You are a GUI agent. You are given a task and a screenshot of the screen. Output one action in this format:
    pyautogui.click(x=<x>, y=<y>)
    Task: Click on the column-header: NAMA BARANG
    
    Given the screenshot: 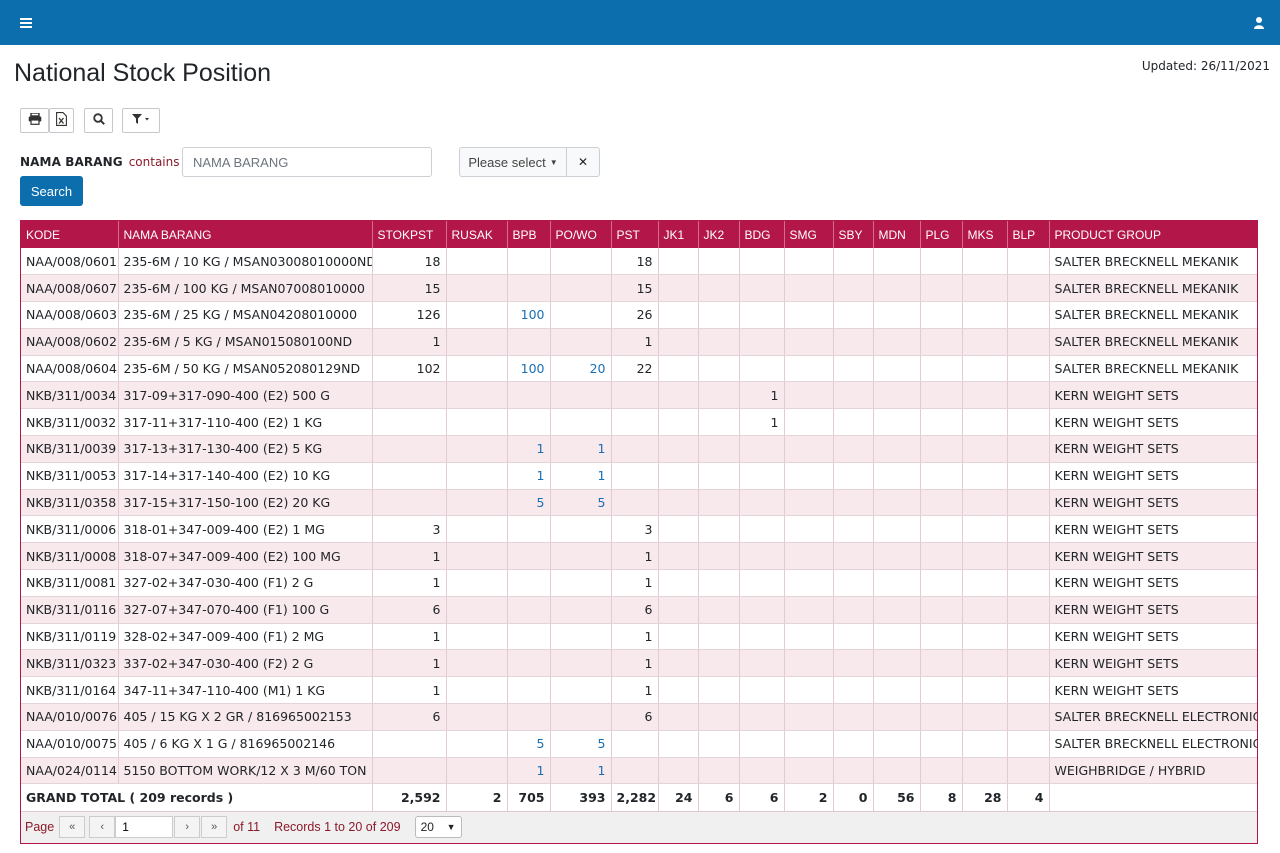 What is the action you would take?
    pyautogui.click(x=245, y=234)
    